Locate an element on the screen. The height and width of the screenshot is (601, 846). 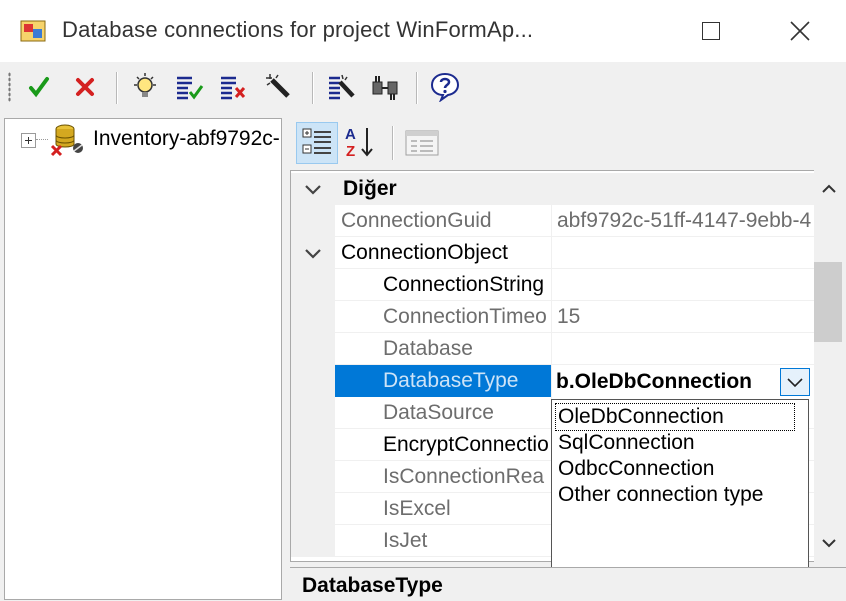
wand-icon is located at coordinates (278, 86).